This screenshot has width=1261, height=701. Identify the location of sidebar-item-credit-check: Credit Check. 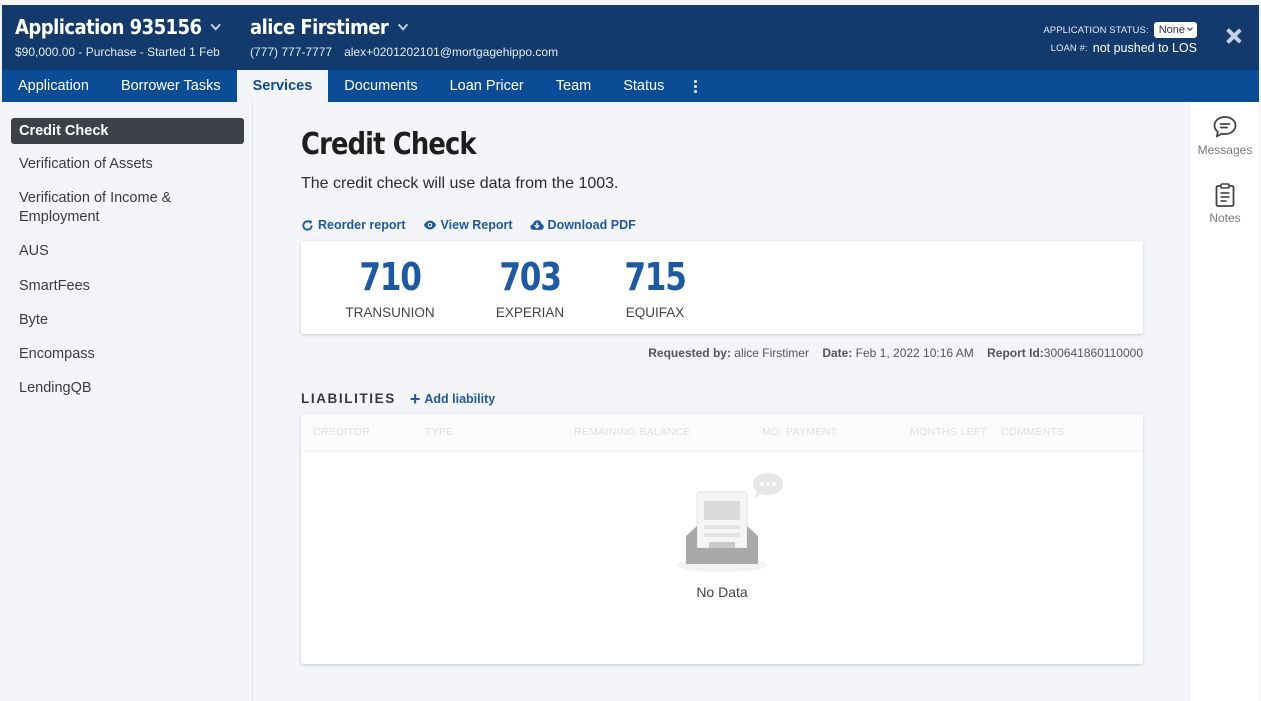
(127, 131).